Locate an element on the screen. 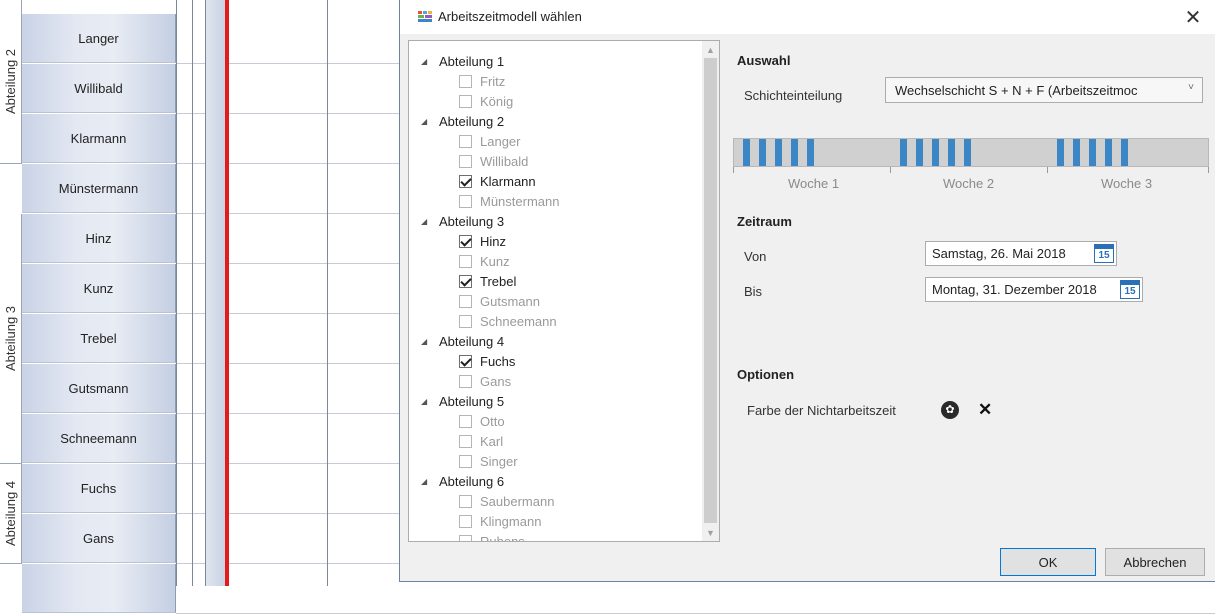 The height and width of the screenshot is (614, 1215). employee-row-label: Trebel is located at coordinates (99, 338).